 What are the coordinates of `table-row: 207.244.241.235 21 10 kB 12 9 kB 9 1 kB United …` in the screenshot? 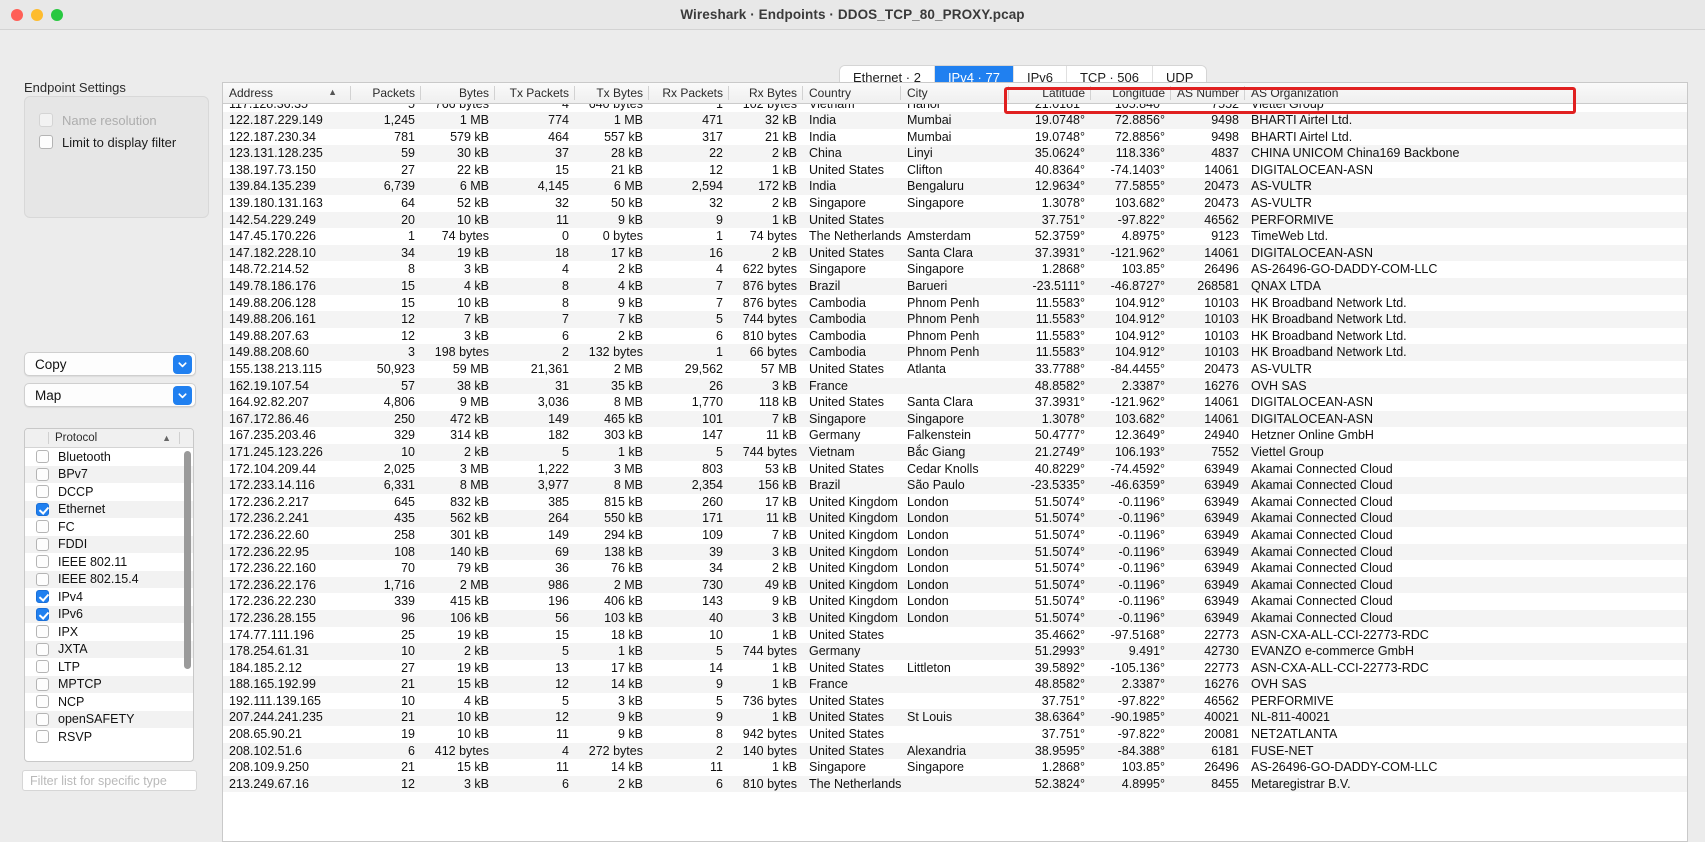 It's located at (955, 718).